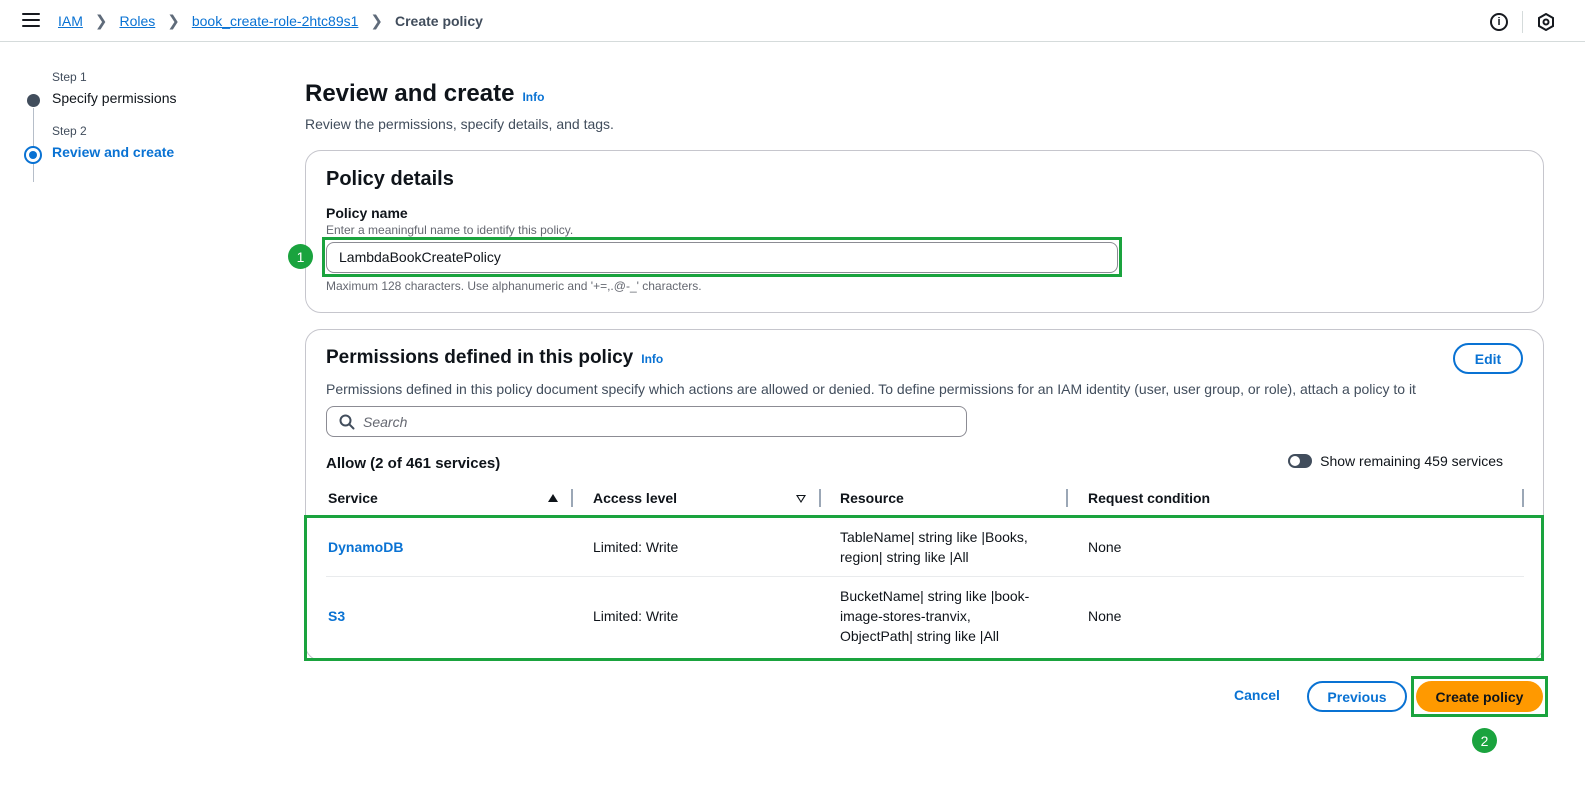 This screenshot has height=803, width=1585. What do you see at coordinates (385, 421) in the screenshot?
I see `search-placeholder: Search` at bounding box center [385, 421].